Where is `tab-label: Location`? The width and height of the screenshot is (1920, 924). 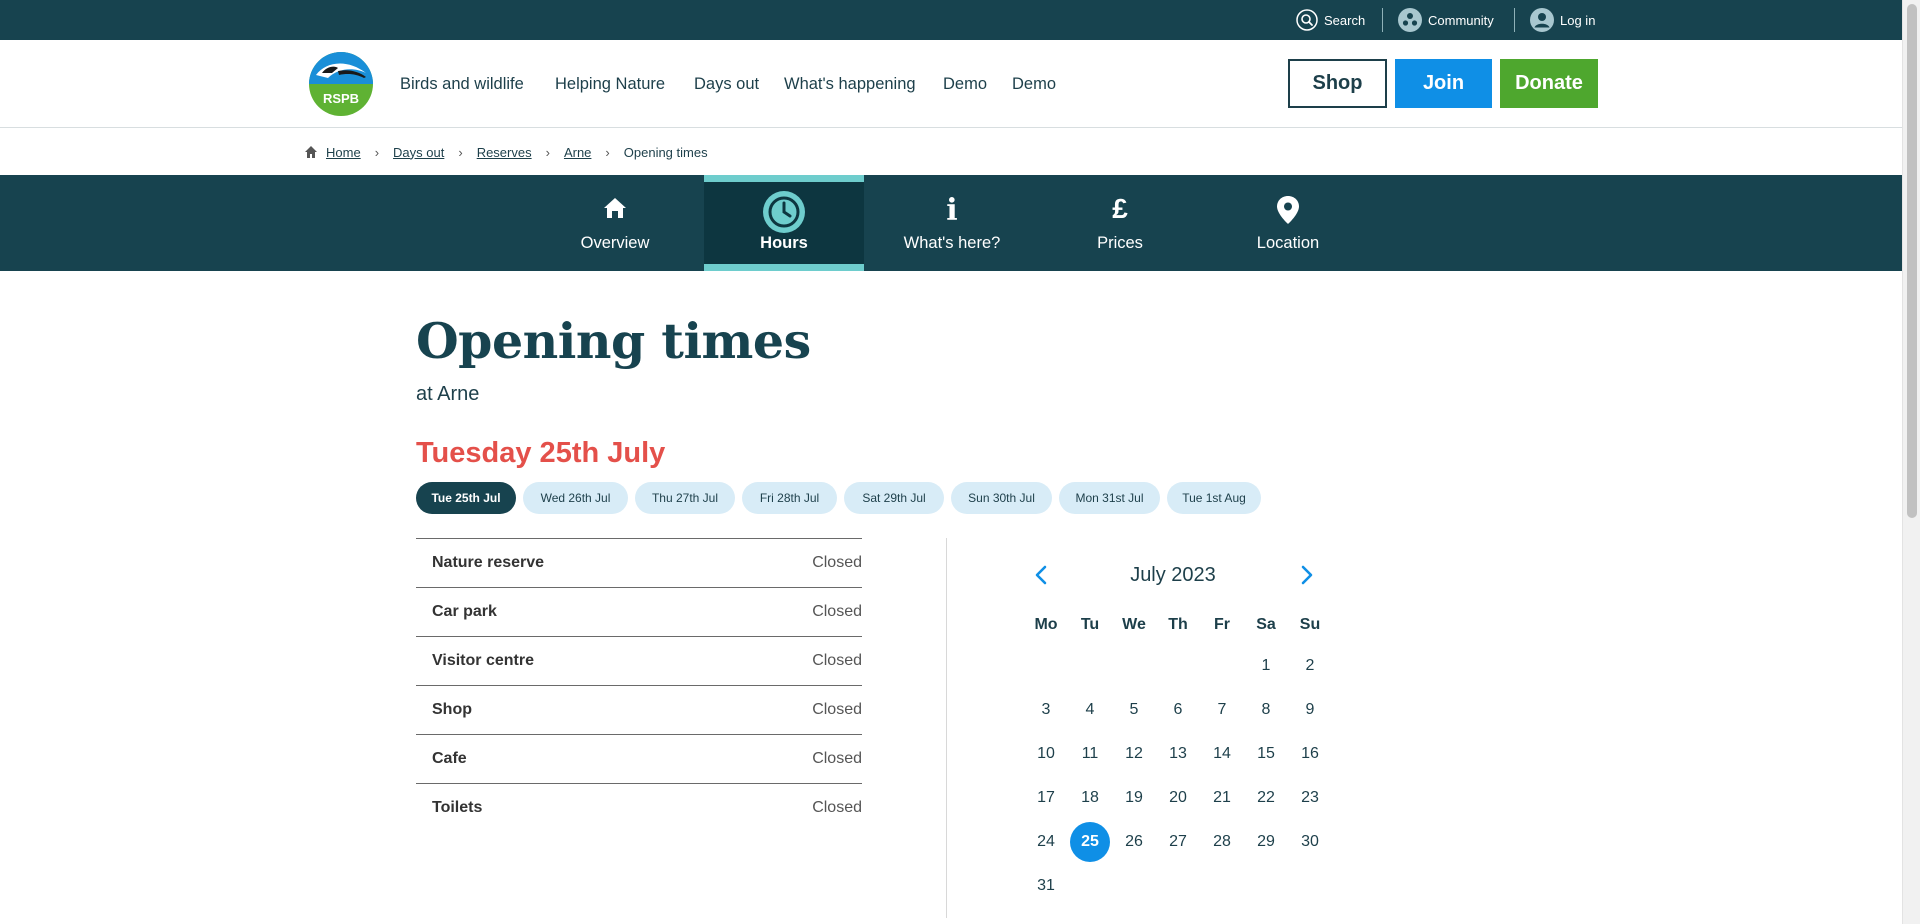 tab-label: Location is located at coordinates (1288, 243).